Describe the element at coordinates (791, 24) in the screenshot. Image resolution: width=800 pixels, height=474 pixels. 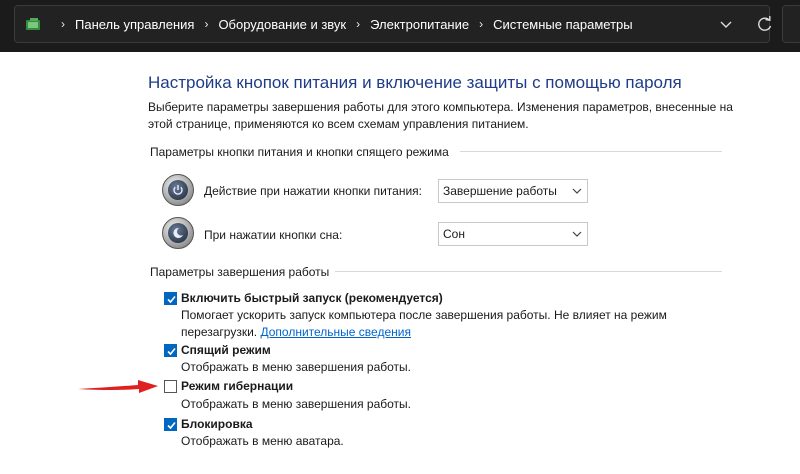
I see `search-box` at that location.